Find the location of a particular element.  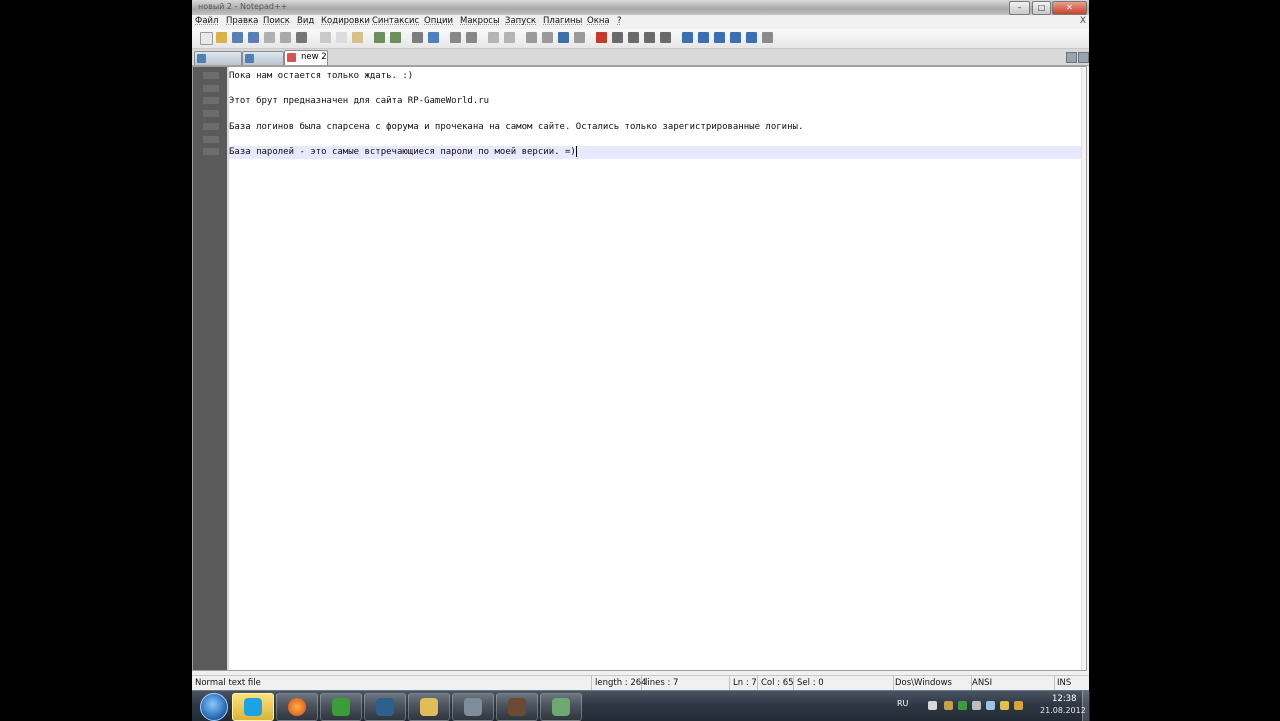

menu-windows: Окна is located at coordinates (598, 21).